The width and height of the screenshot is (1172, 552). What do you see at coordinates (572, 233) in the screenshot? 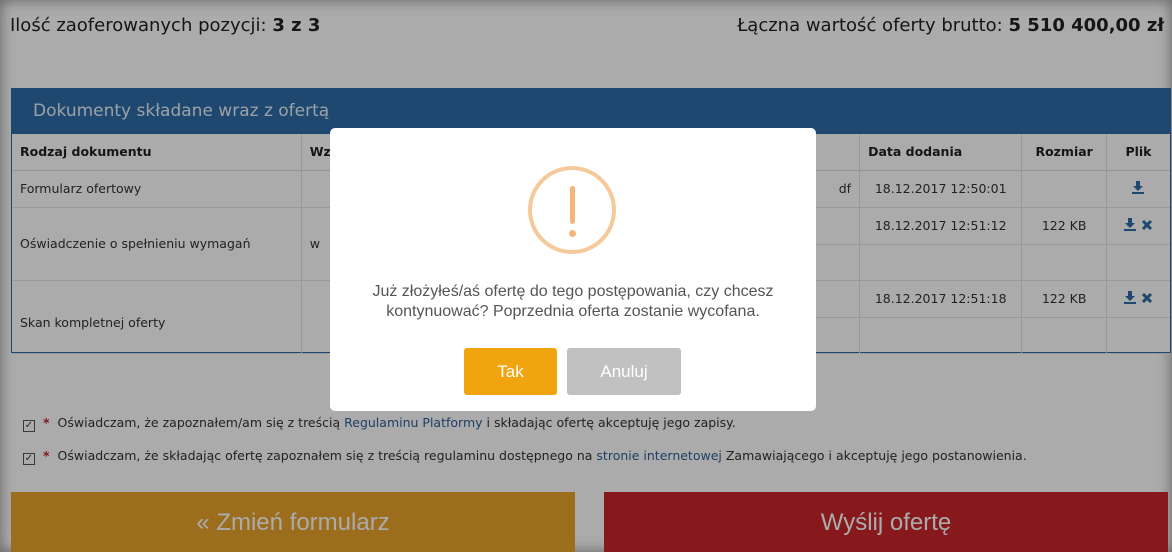
I see `warning-icon-dot` at bounding box center [572, 233].